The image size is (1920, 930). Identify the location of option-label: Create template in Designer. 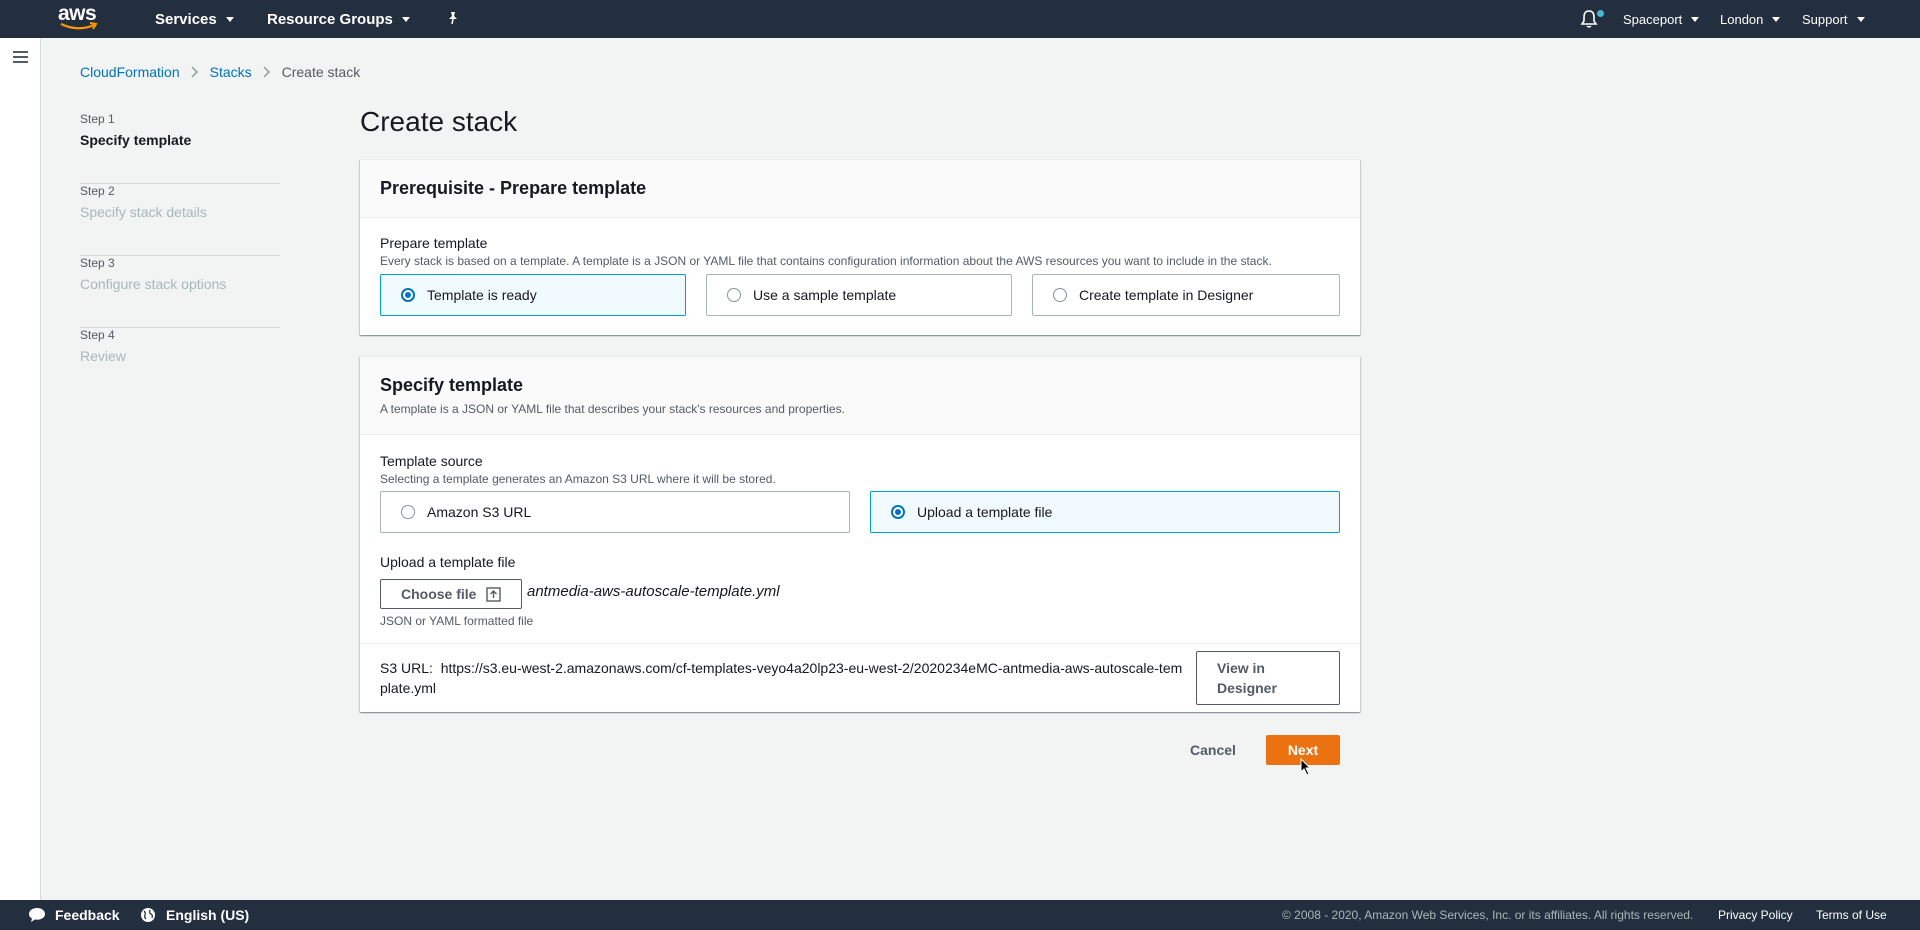
(1166, 295).